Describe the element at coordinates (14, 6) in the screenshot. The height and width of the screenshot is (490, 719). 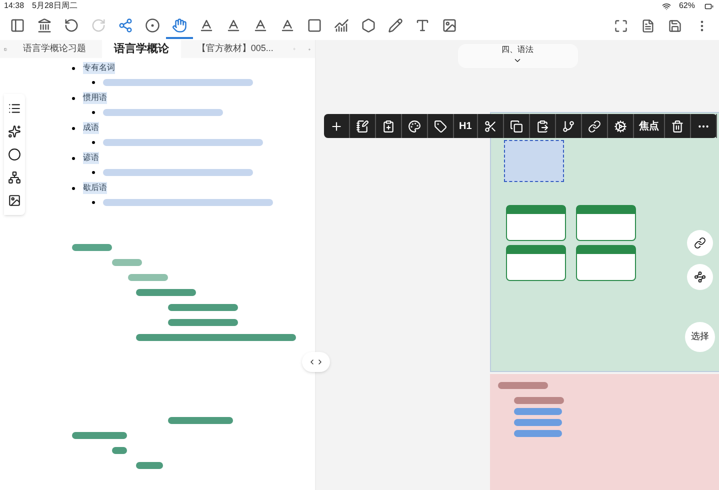
I see `status-time: 14:38` at that location.